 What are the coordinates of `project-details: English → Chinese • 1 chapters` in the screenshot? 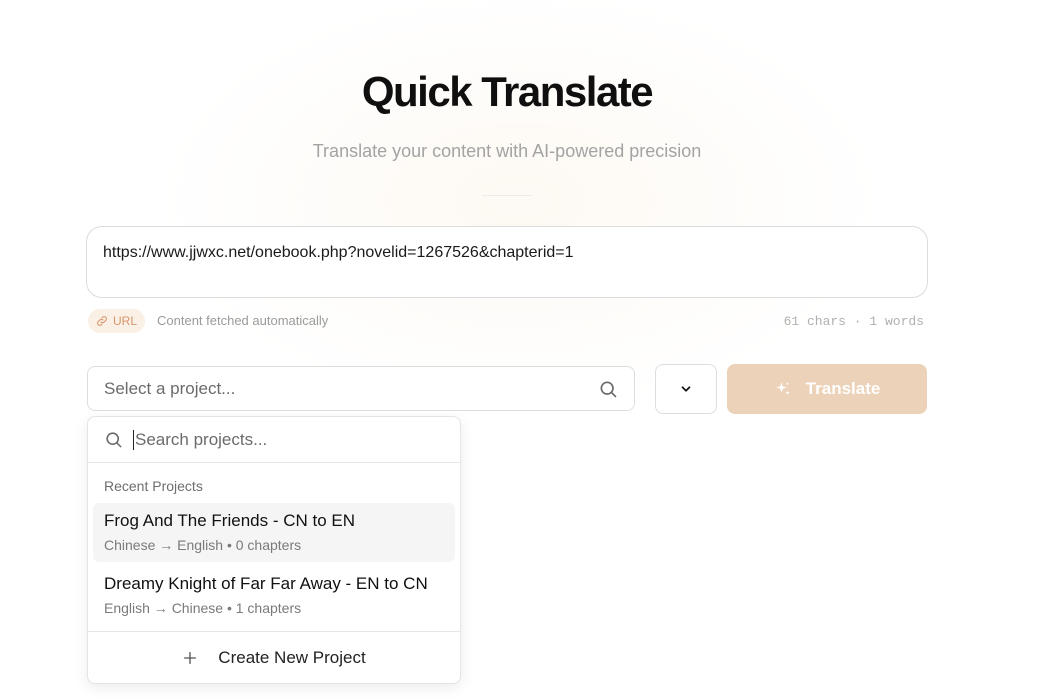 It's located at (203, 608).